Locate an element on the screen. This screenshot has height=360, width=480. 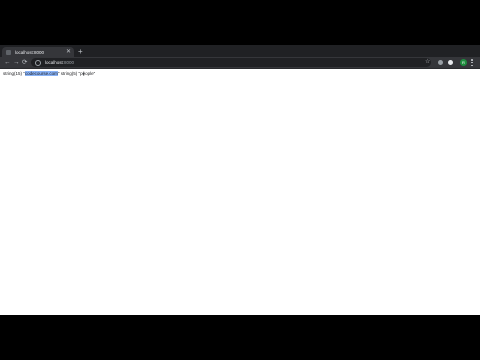
close-icon: ✕ is located at coordinates (68, 52).